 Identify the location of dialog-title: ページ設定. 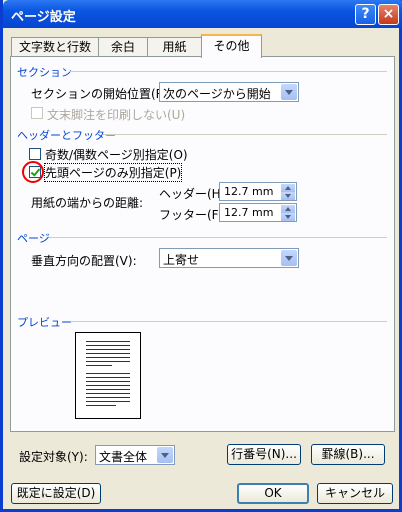
(43, 17).